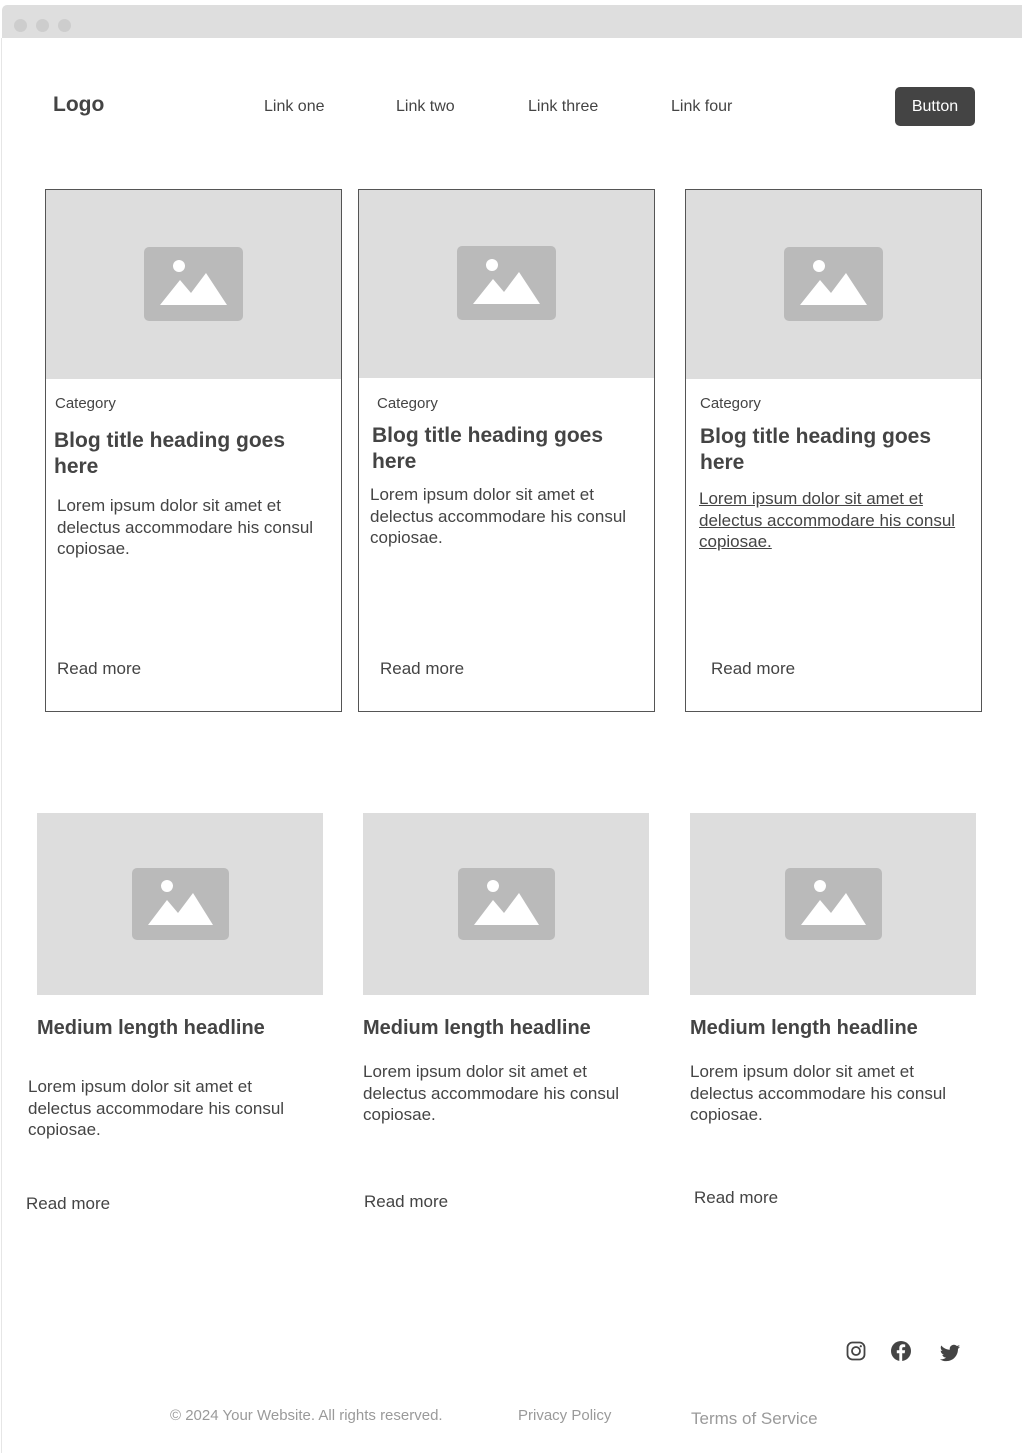 This screenshot has width=1022, height=1453. Describe the element at coordinates (754, 1419) in the screenshot. I see `footer-terms-link: Terms of Service` at that location.